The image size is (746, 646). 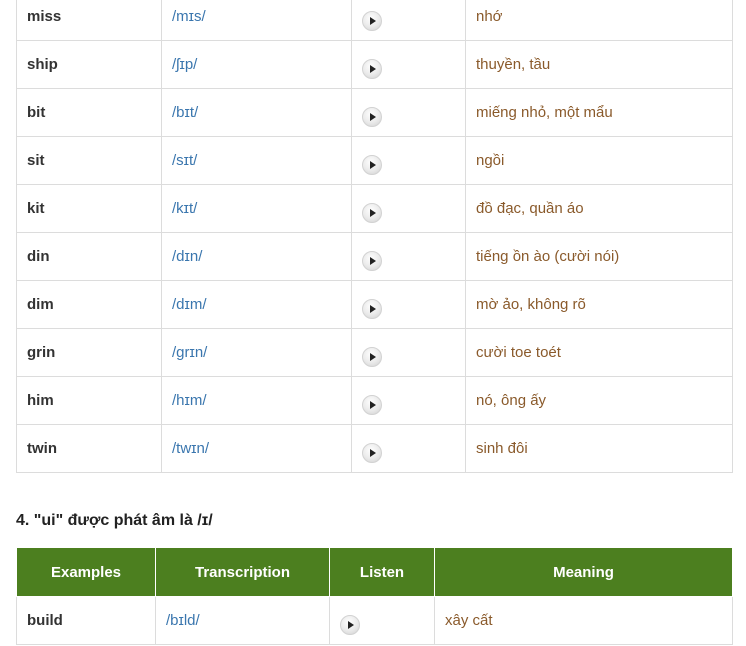 I want to click on transcription: /dɪn/, so click(x=256, y=256).